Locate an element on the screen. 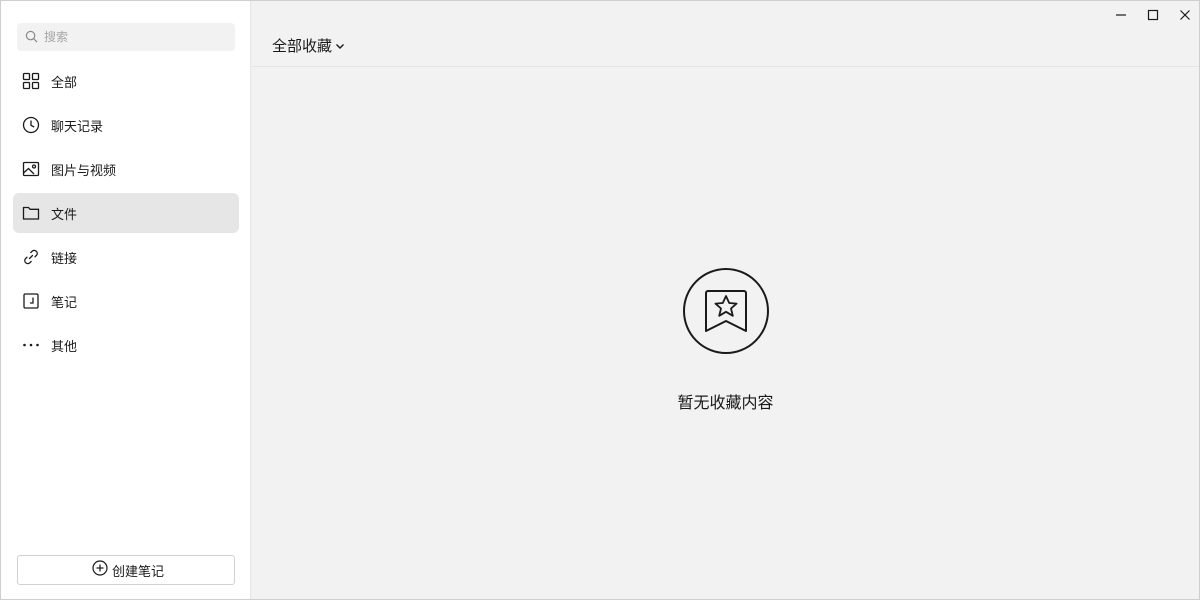 Image resolution: width=1200 pixels, height=600 pixels. minimize-icon is located at coordinates (1121, 15).